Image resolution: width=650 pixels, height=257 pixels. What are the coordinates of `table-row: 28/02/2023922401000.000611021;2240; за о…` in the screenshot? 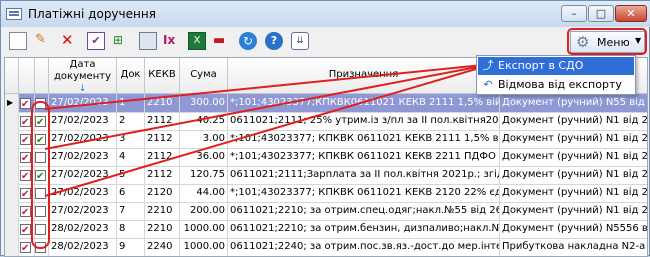 It's located at (326, 247).